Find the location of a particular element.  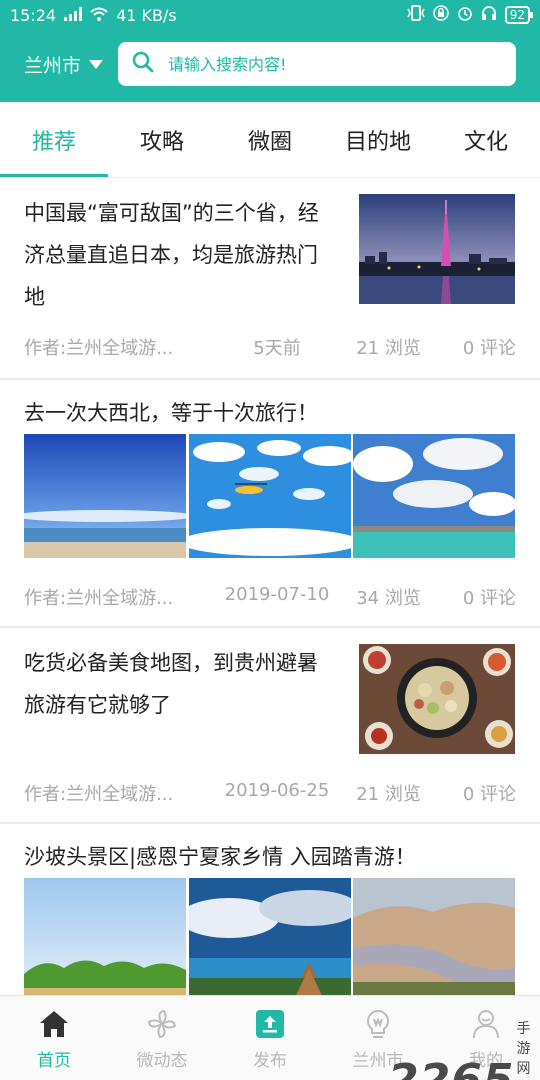

article-title: 中国最“富可敌国”的三个省，经 济总量直追日本，均是旅游热门 地 is located at coordinates (171, 255).